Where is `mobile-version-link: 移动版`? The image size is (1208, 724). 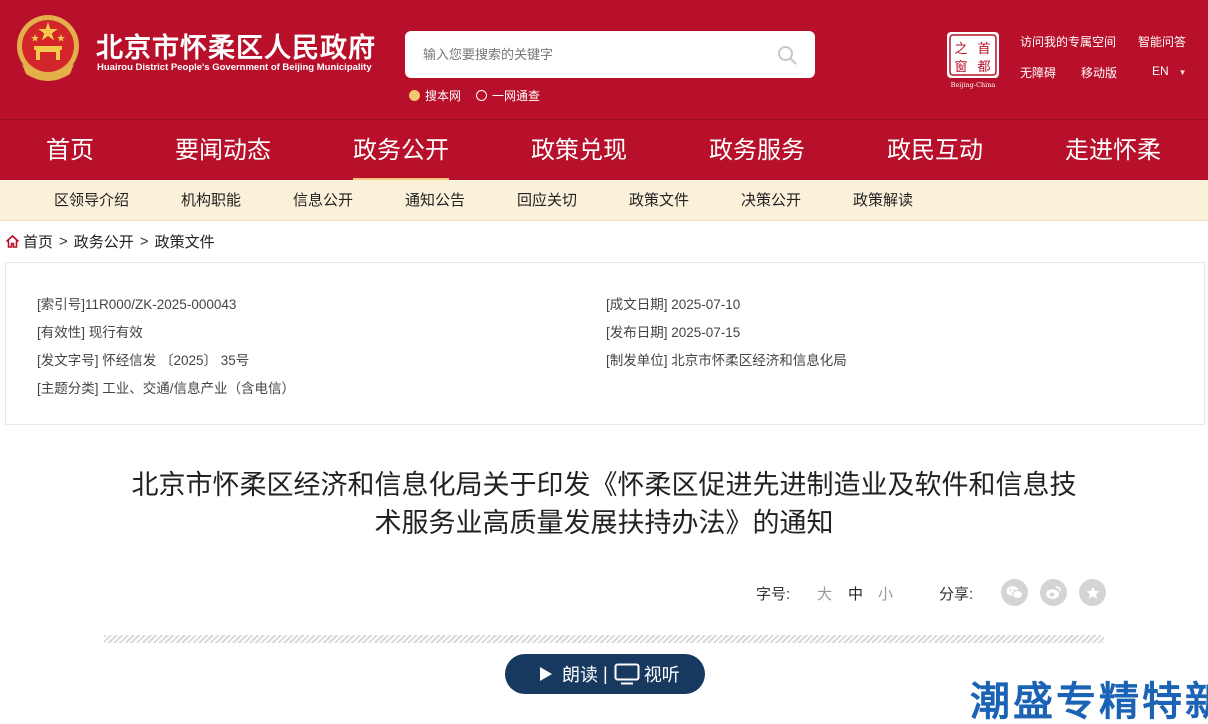 mobile-version-link: 移动版 is located at coordinates (1099, 72).